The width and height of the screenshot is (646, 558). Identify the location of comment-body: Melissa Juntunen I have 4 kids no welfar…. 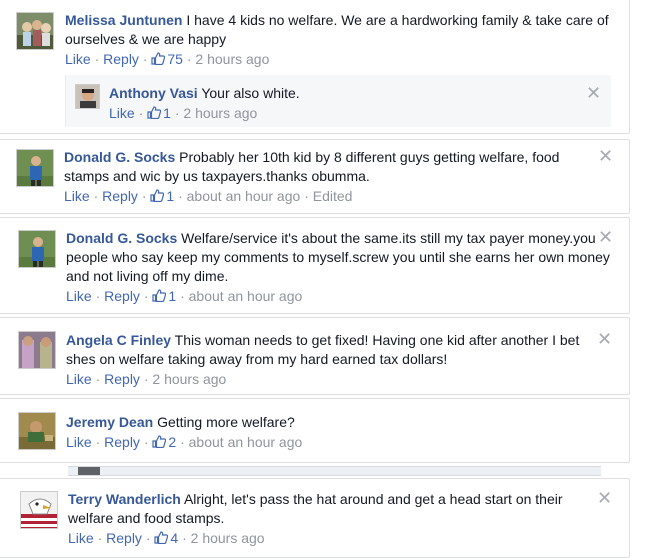
(339, 40).